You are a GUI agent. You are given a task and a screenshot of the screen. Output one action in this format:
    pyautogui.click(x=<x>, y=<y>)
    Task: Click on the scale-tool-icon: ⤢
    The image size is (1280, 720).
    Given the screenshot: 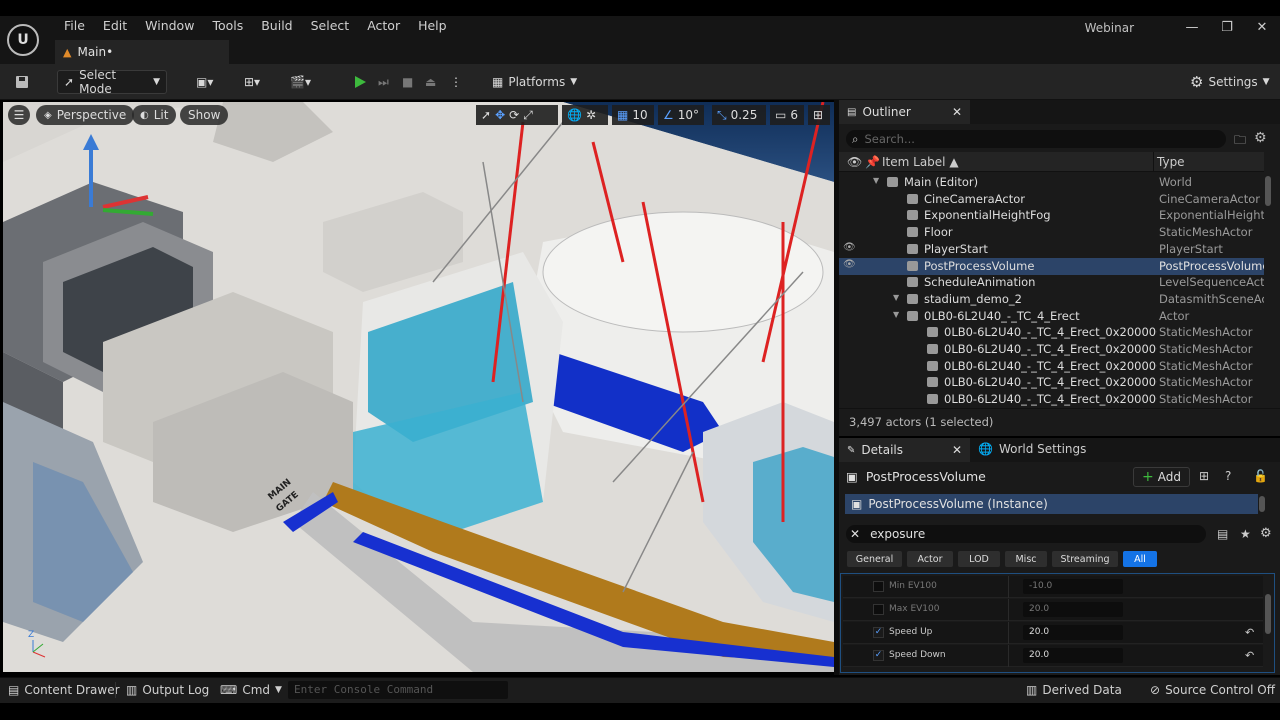 What is the action you would take?
    pyautogui.click(x=528, y=115)
    